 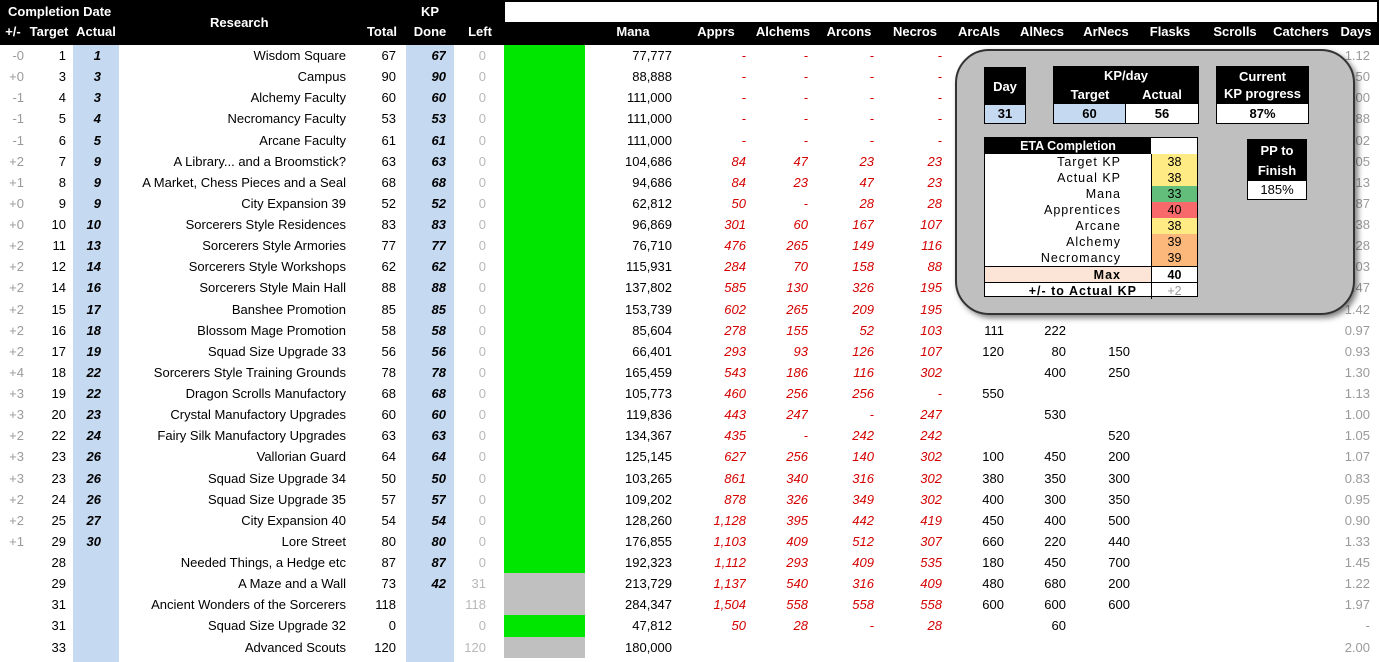 I want to click on total-cell: 62, so click(x=388, y=267).